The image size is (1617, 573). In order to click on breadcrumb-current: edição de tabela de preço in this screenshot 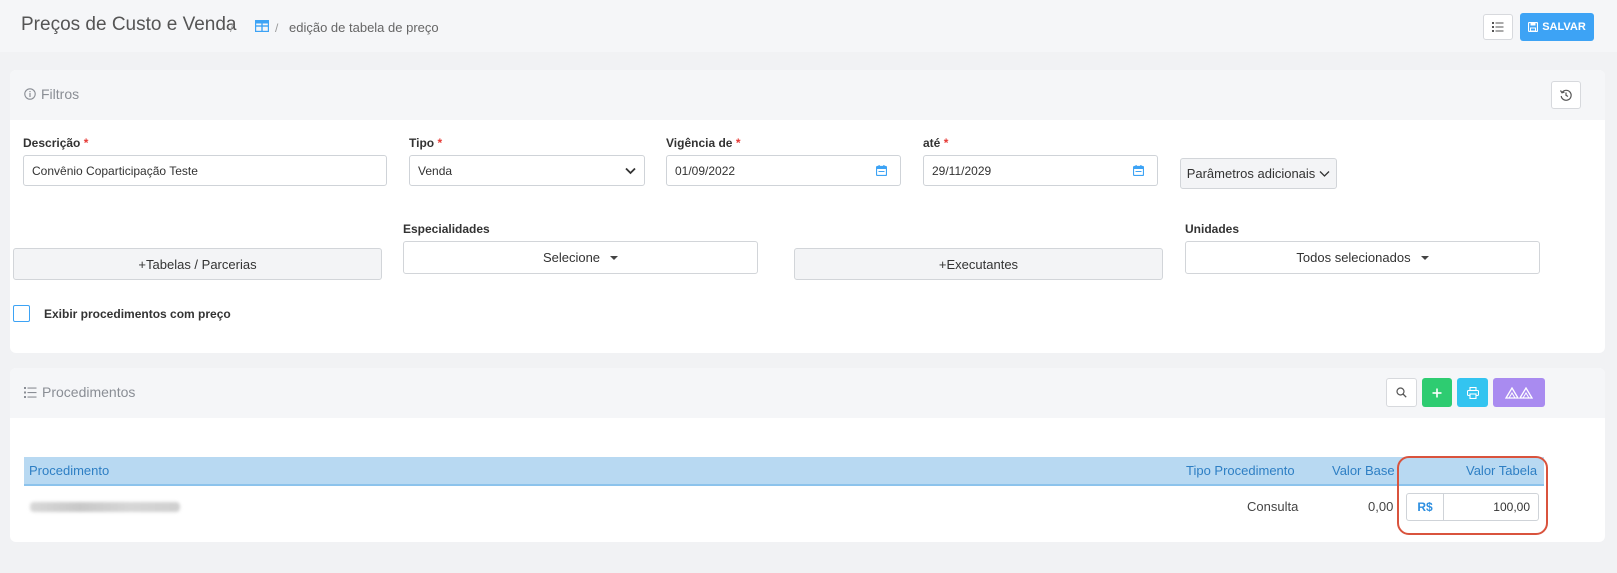, I will do `click(364, 27)`.